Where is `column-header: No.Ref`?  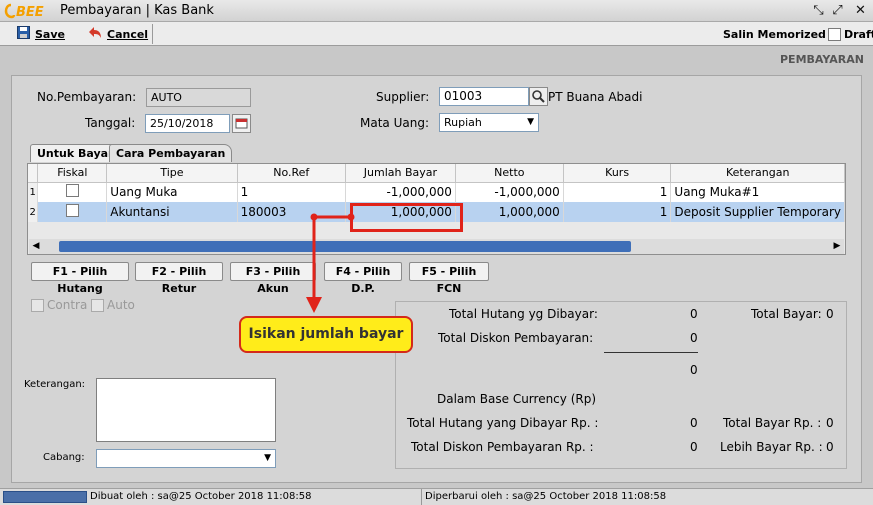 column-header: No.Ref is located at coordinates (291, 173).